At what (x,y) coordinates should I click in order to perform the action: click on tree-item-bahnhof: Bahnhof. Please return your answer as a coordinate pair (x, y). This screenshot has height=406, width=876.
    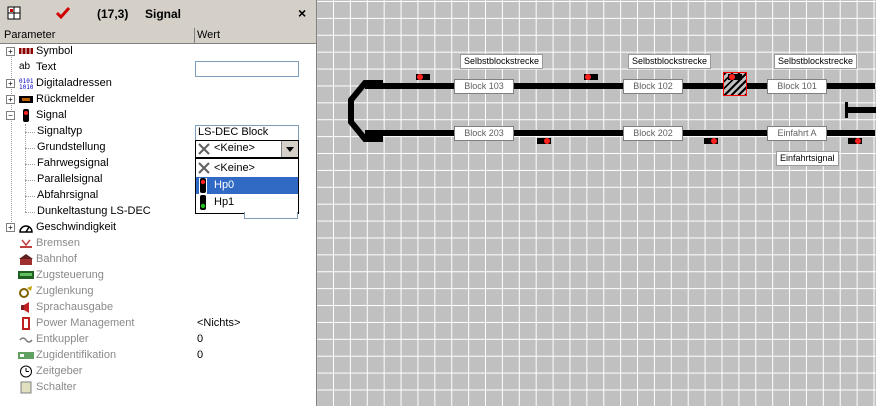
    Looking at the image, I should click on (158, 260).